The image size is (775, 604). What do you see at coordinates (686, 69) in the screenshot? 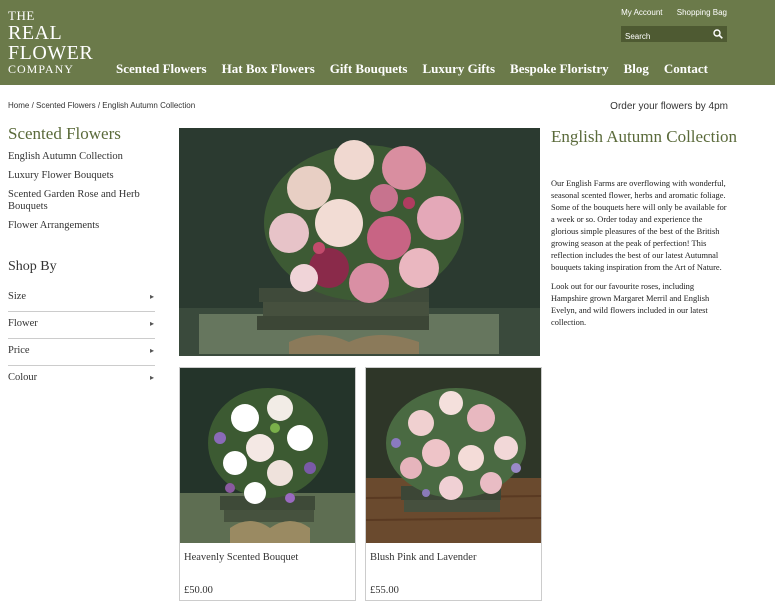
I see `nav-contact: Contact` at bounding box center [686, 69].